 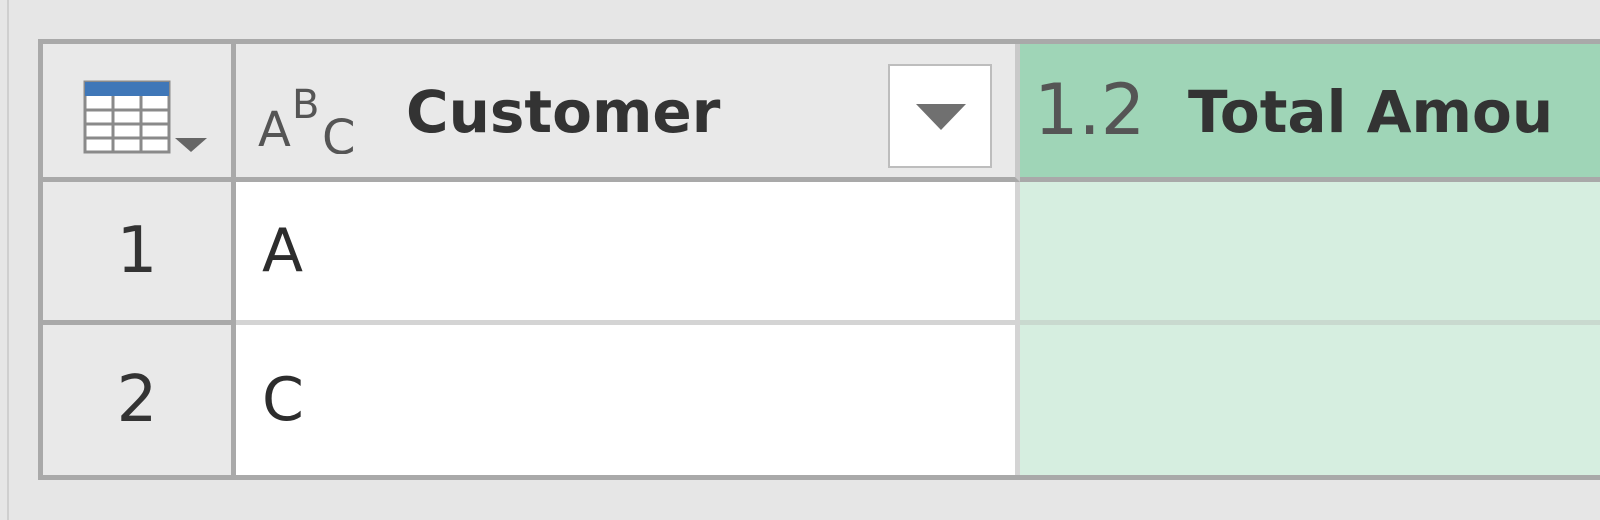 What do you see at coordinates (1371, 112) in the screenshot?
I see `column-header-label: Total Amou` at bounding box center [1371, 112].